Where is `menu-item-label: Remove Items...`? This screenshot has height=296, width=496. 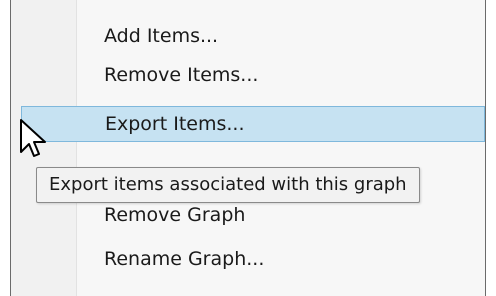
menu-item-label: Remove Items... is located at coordinates (181, 75).